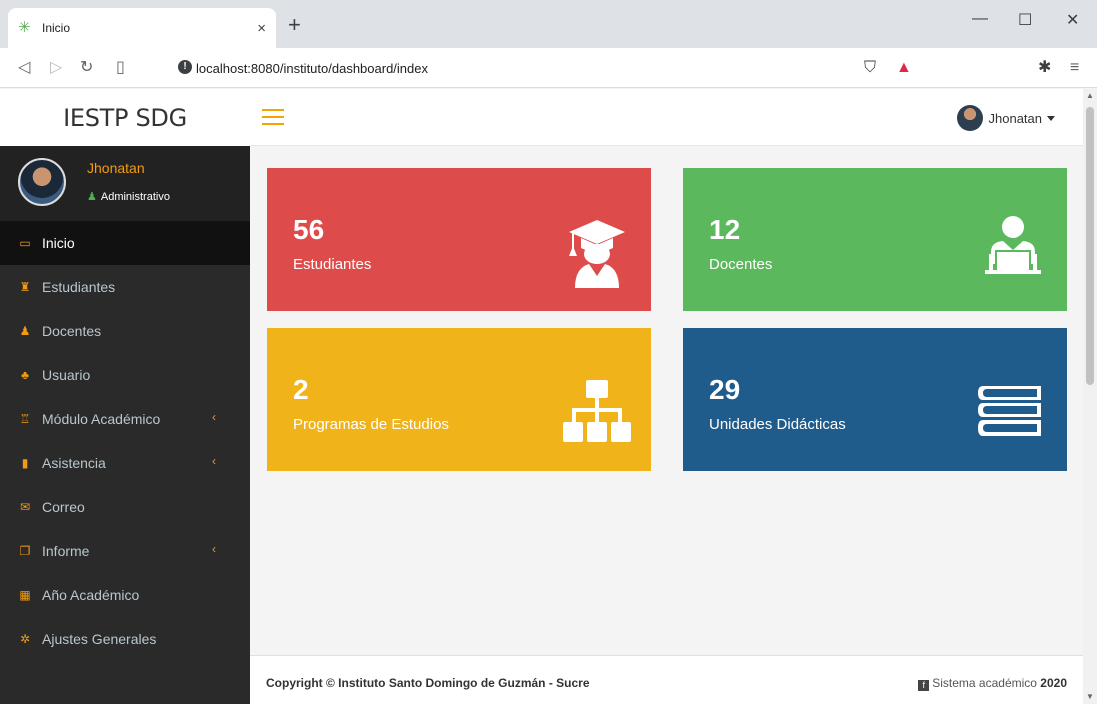  What do you see at coordinates (309, 229) in the screenshot?
I see `stat-value: 56` at bounding box center [309, 229].